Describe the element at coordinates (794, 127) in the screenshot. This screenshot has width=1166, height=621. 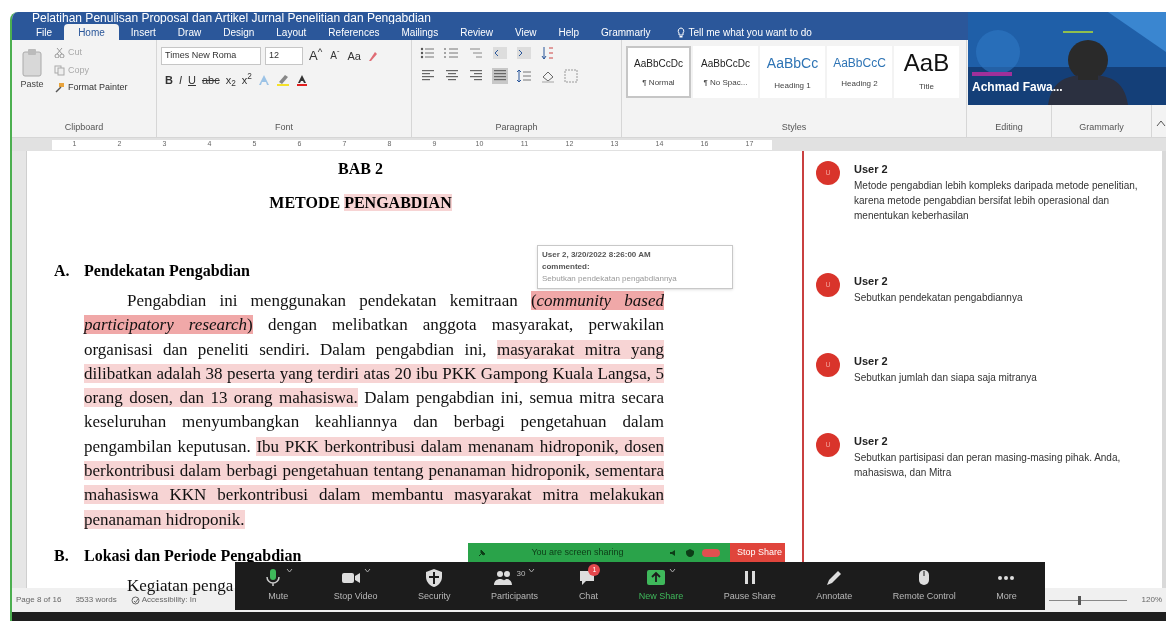
I see `group-label: Styles` at that location.